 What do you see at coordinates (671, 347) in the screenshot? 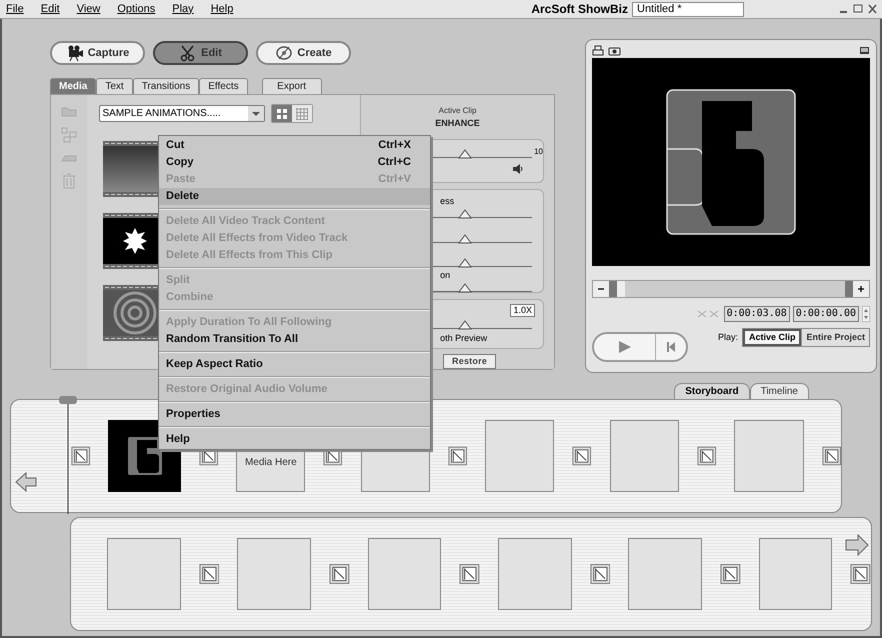
I see `skip-back-icon` at bounding box center [671, 347].